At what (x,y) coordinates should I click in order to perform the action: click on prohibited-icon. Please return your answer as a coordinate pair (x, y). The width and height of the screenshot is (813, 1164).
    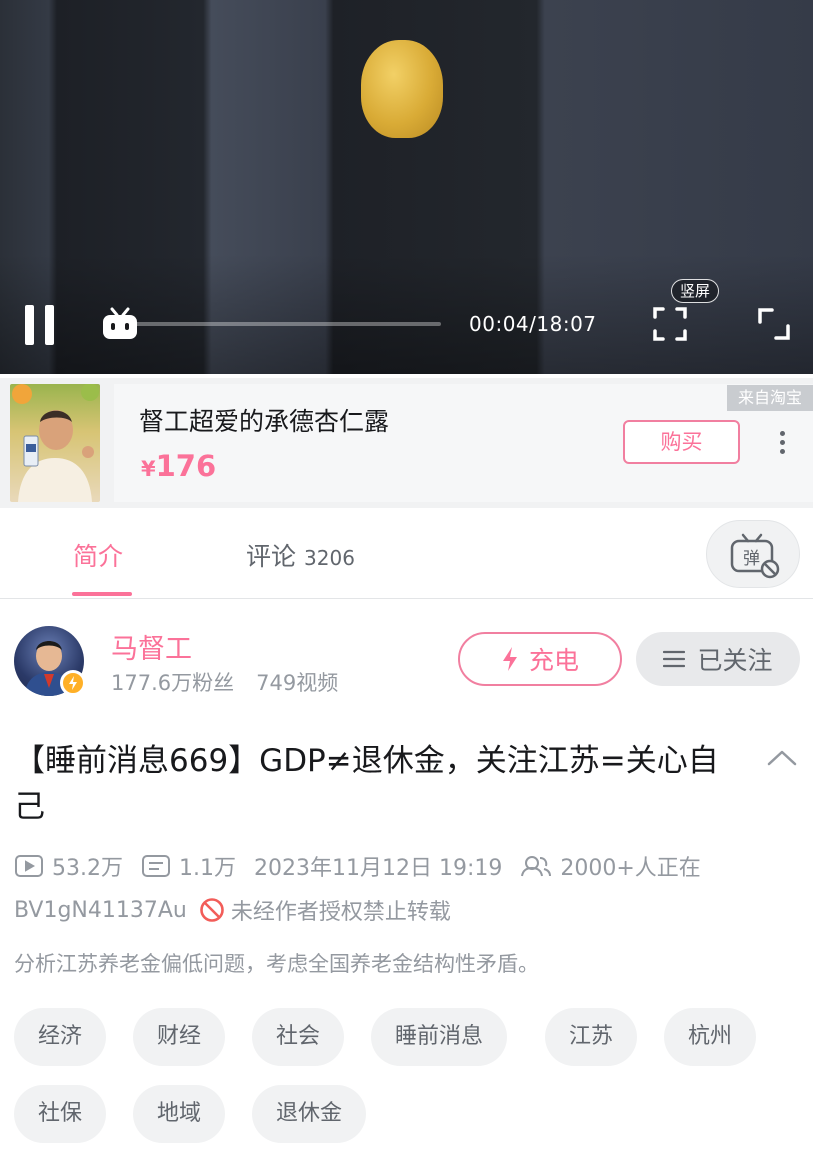
    Looking at the image, I should click on (212, 910).